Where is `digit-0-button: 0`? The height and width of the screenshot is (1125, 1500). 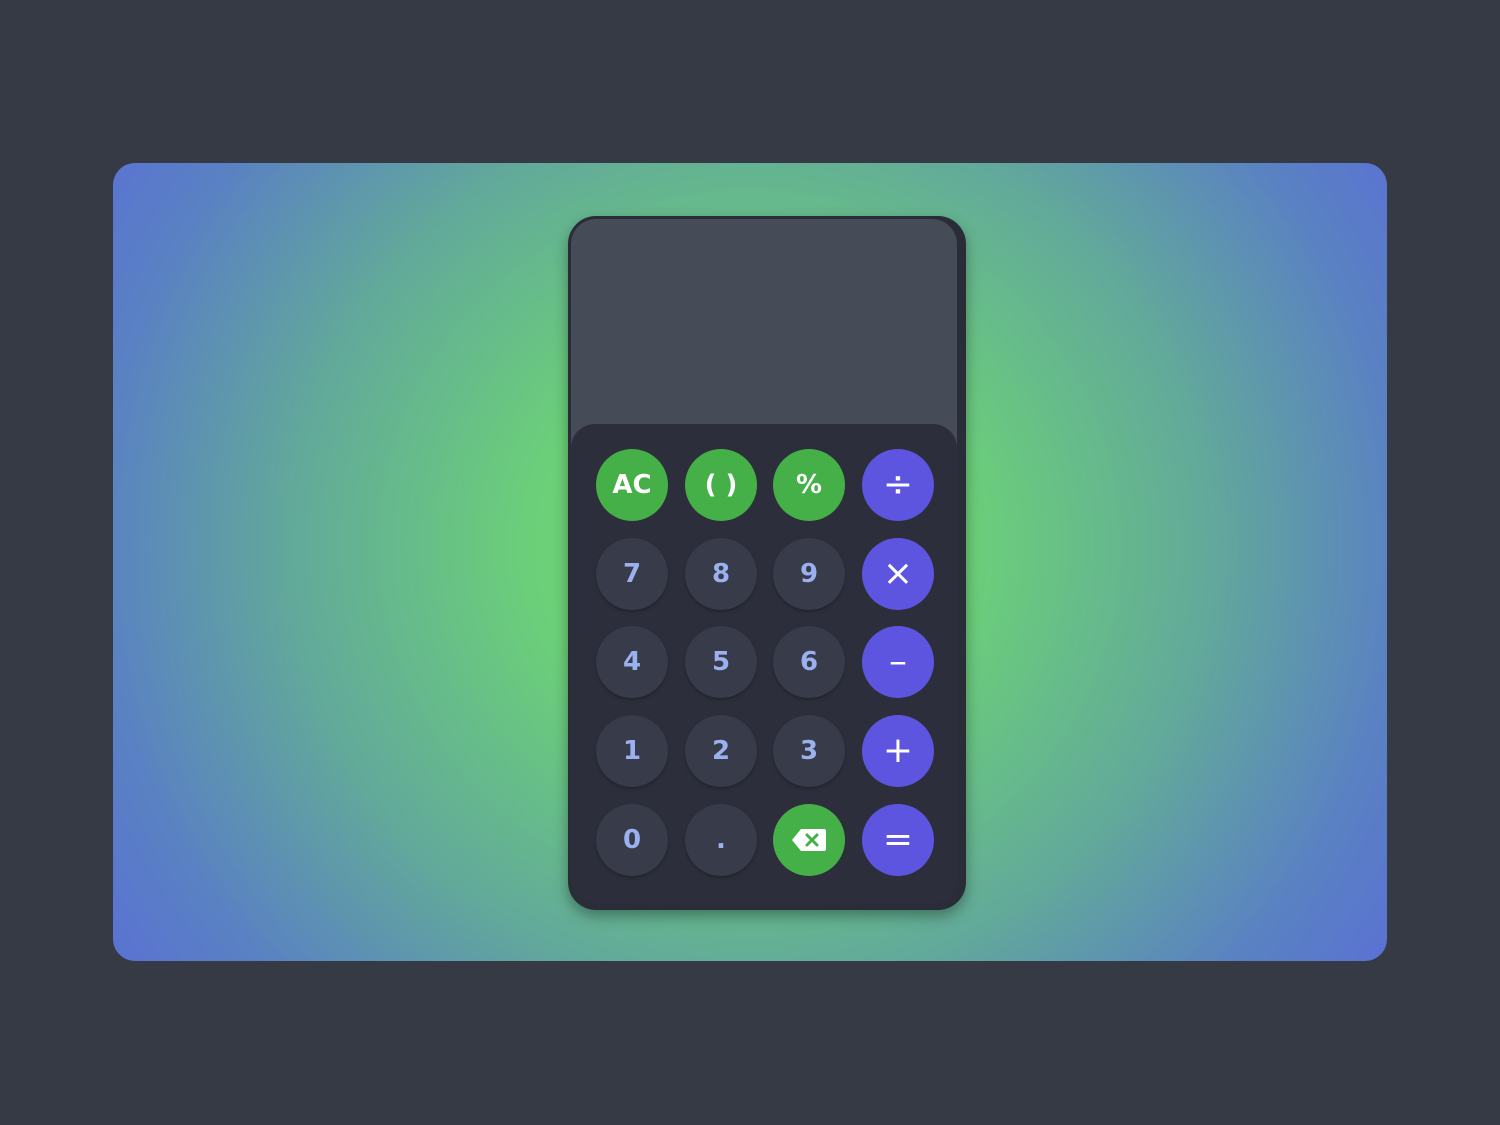
digit-0-button: 0 is located at coordinates (632, 840).